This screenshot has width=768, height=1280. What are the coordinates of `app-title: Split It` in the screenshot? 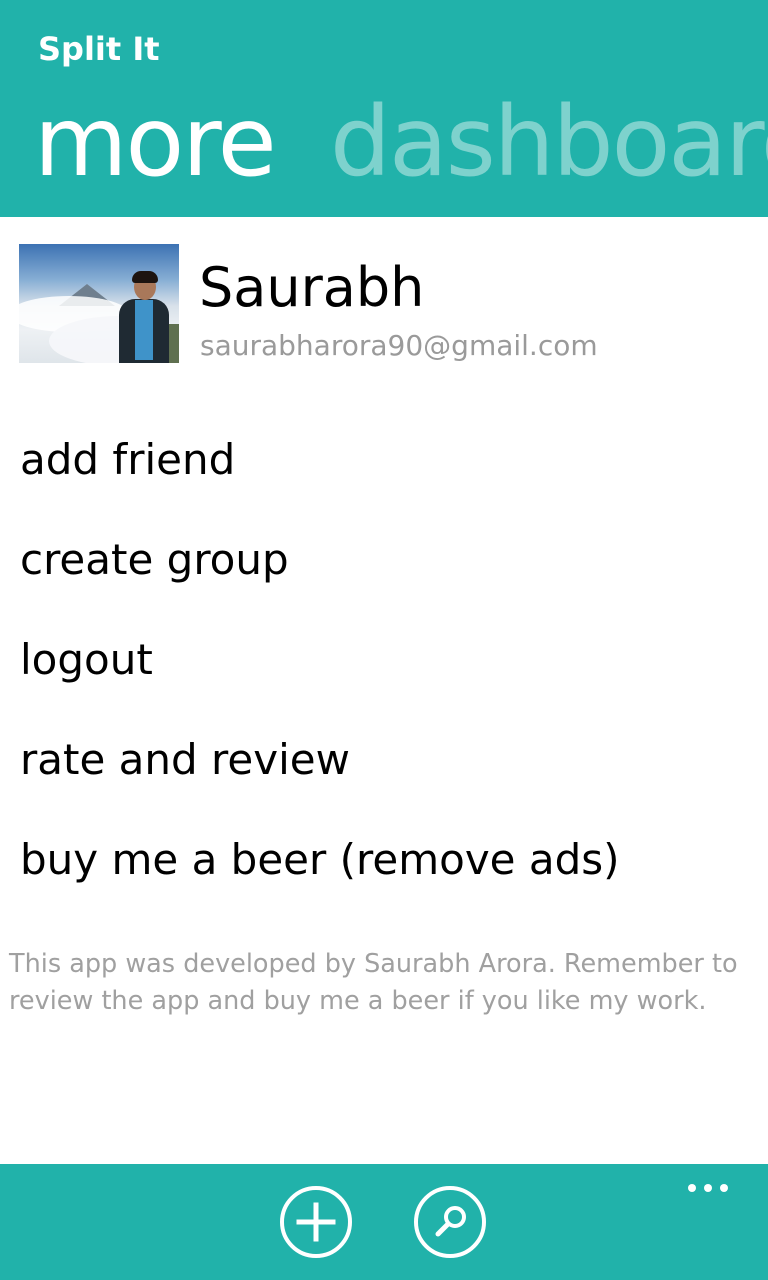 It's located at (99, 49).